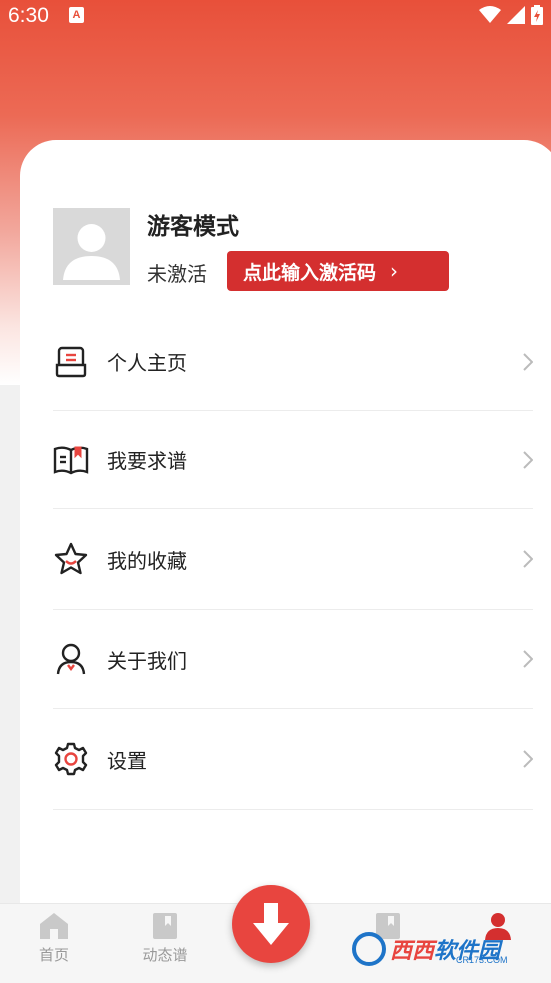 Image resolution: width=551 pixels, height=983 pixels. I want to click on gear-icon, so click(71, 759).